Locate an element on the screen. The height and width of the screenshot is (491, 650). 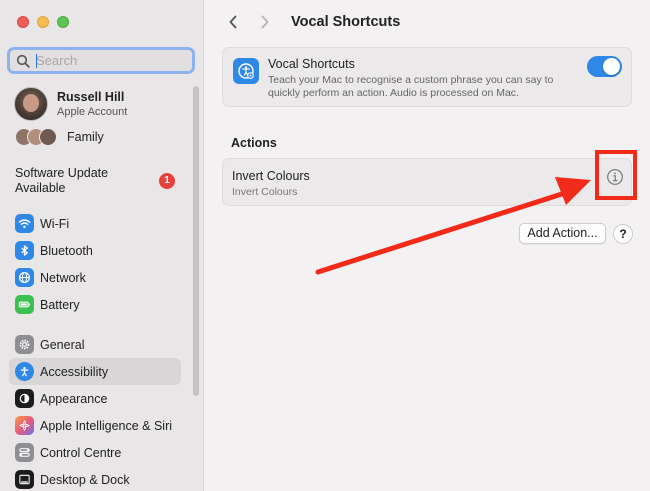
sidebar-item-wifi: Wi-Fi is located at coordinates (95, 223).